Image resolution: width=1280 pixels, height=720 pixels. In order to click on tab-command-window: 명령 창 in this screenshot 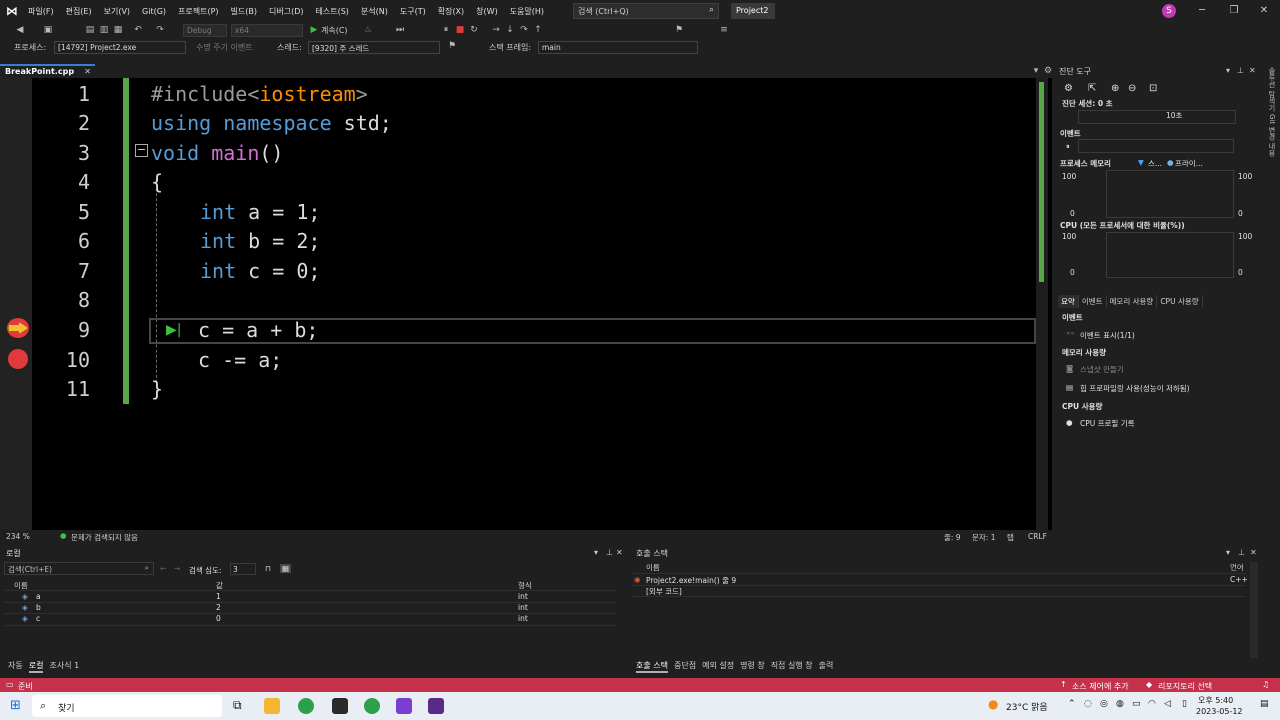, I will do `click(752, 666)`.